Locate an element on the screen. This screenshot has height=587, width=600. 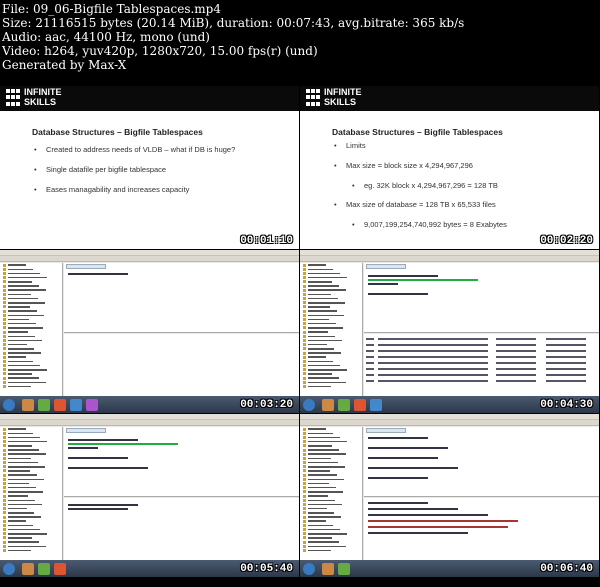
timestamp: 00:03:20 is located at coordinates (266, 405).